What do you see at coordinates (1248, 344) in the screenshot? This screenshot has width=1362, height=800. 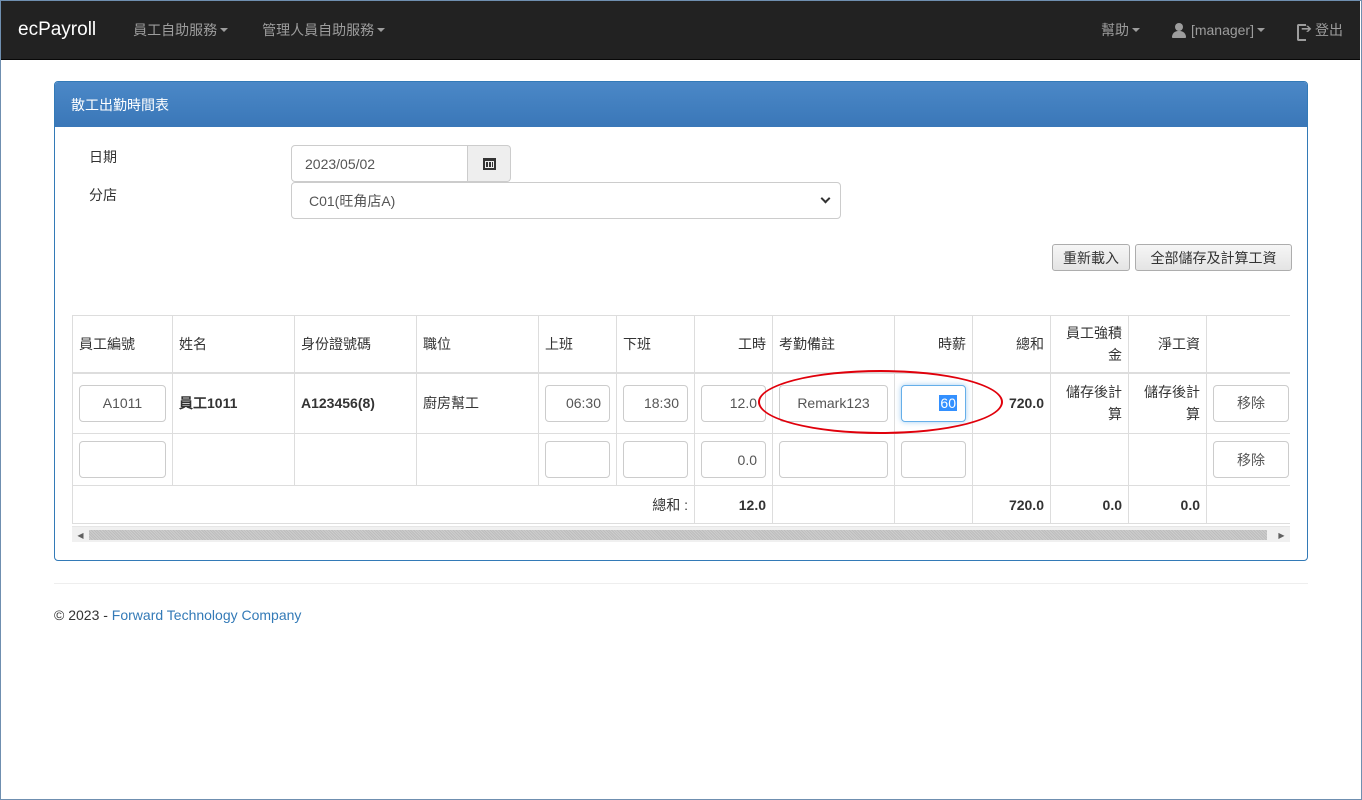 I see `col-actions` at bounding box center [1248, 344].